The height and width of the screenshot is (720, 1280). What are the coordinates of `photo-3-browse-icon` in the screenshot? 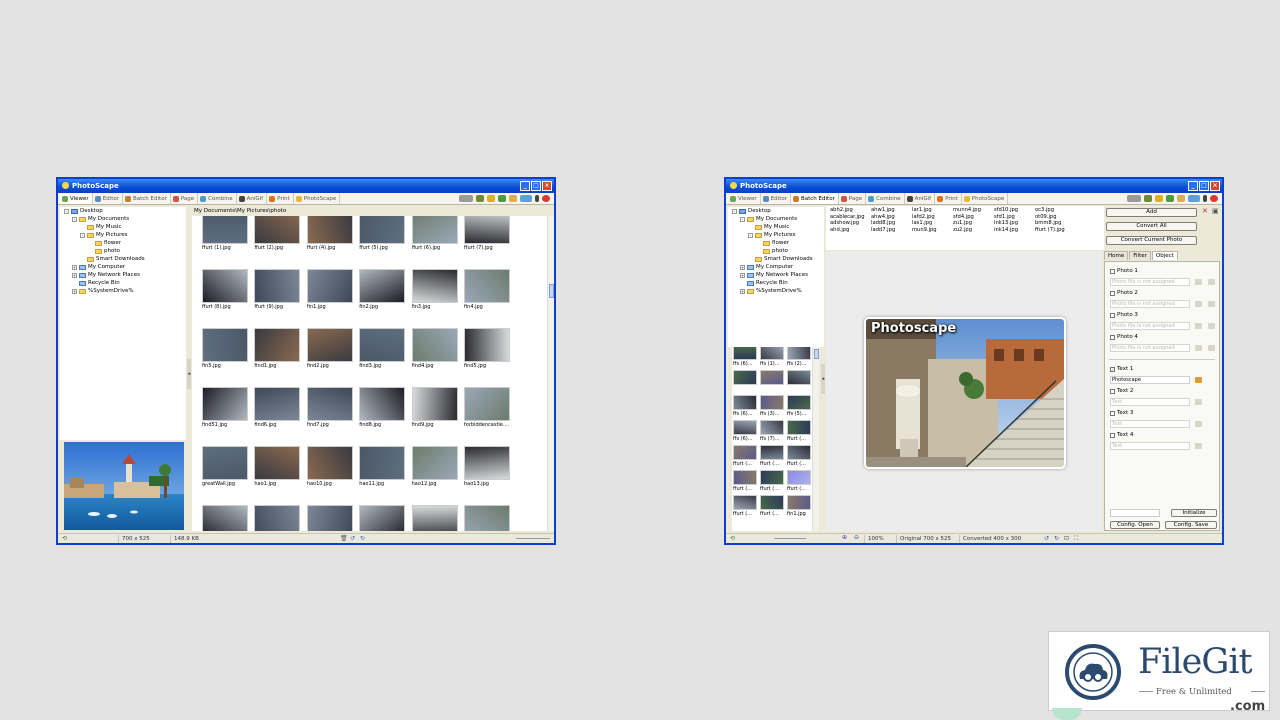 It's located at (1211, 326).